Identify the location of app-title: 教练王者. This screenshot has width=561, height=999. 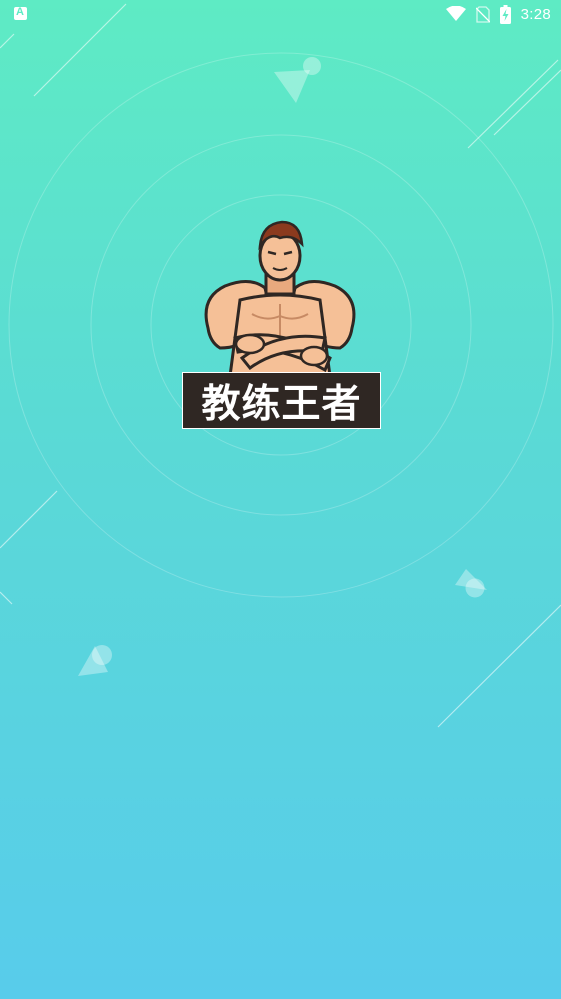
(281, 404).